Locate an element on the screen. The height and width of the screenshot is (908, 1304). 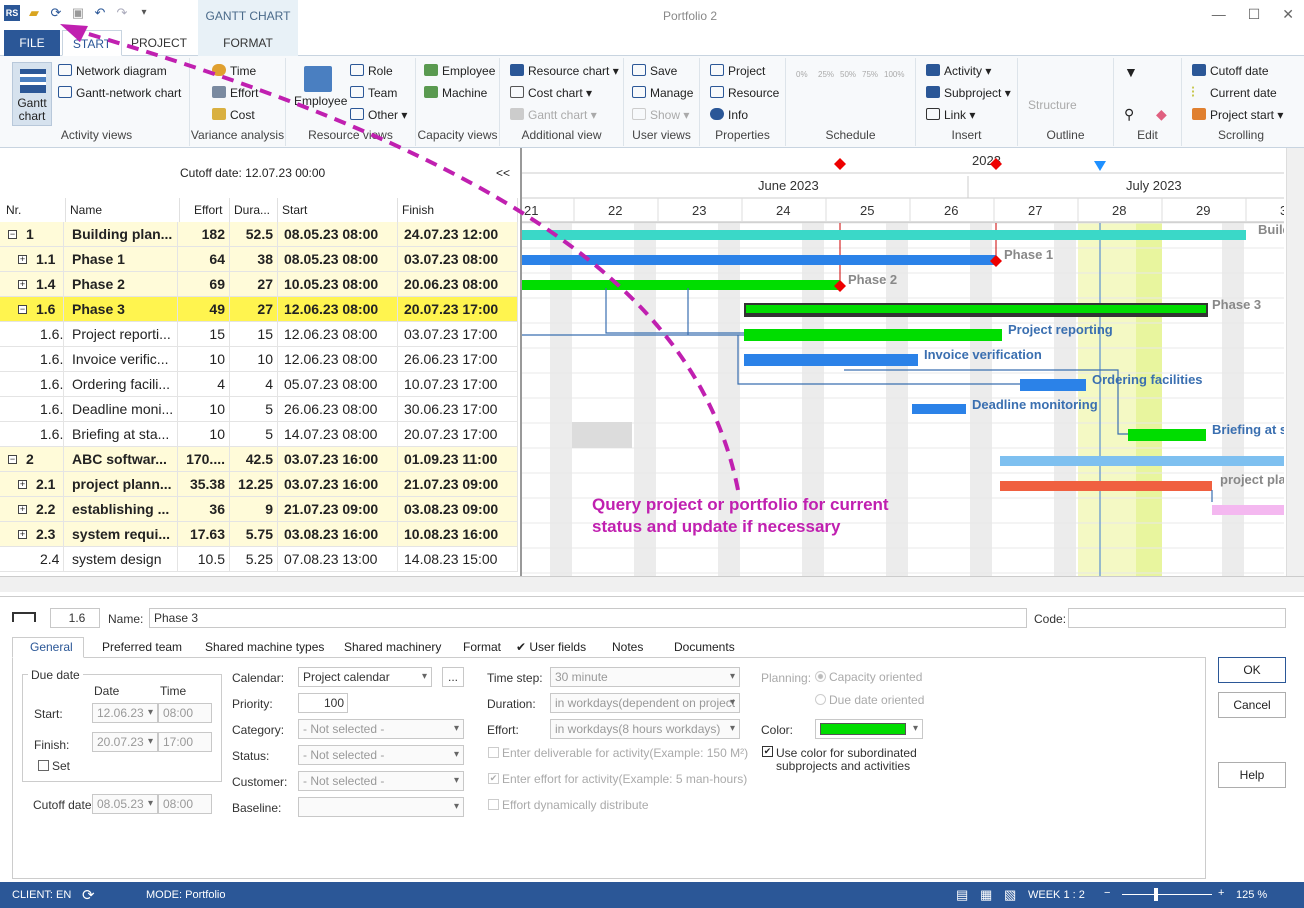
resource-chart-button: Resource chart ▾ is located at coordinates (564, 71).